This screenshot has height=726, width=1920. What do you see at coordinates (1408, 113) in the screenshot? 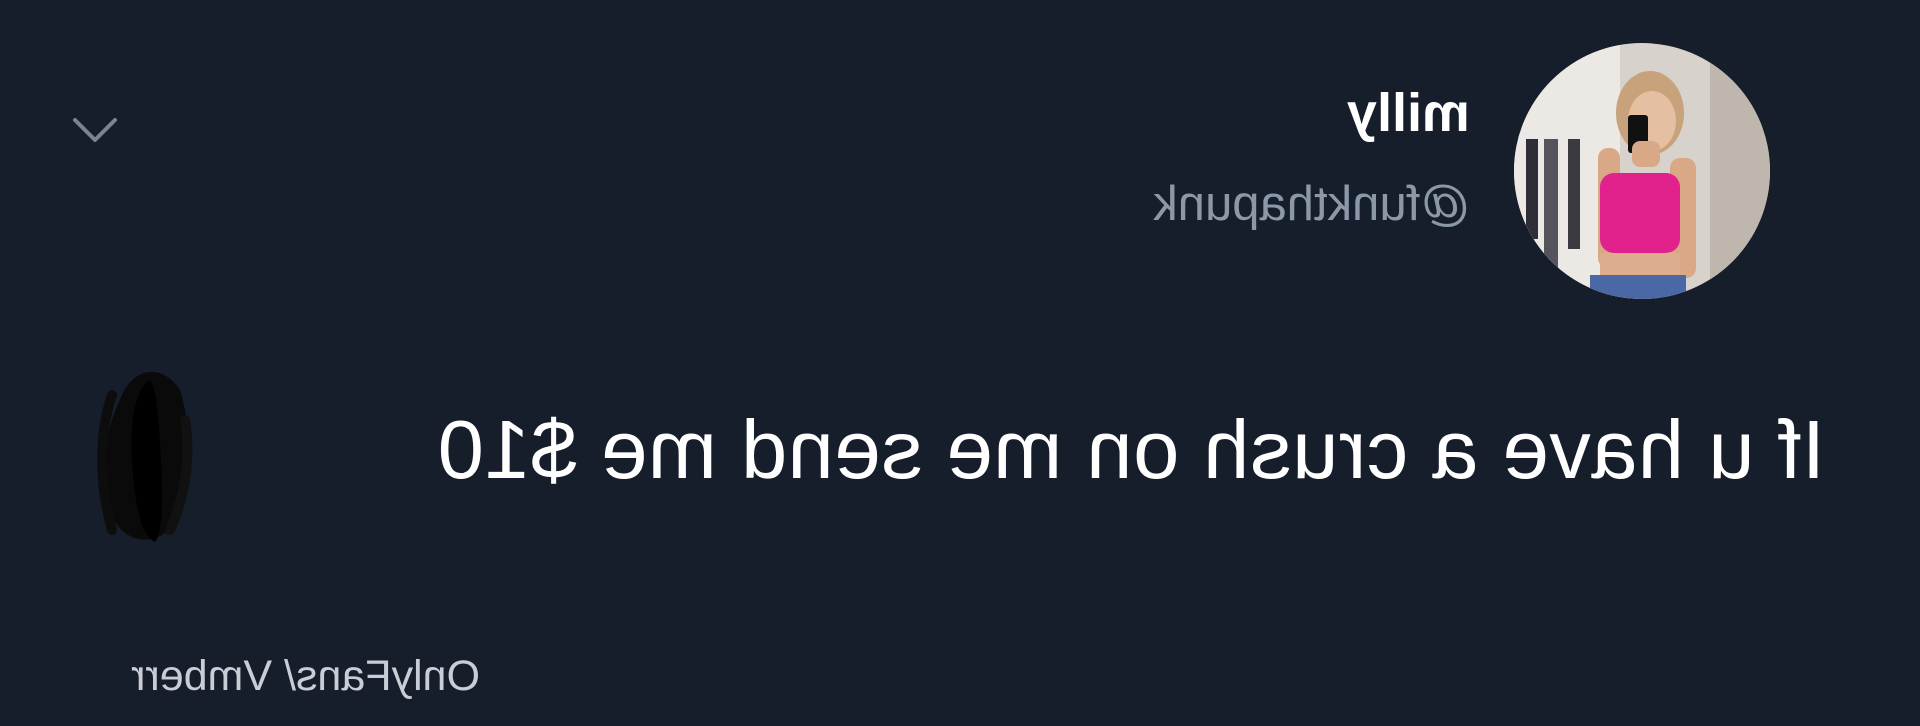
I see `display-name: milly` at bounding box center [1408, 113].